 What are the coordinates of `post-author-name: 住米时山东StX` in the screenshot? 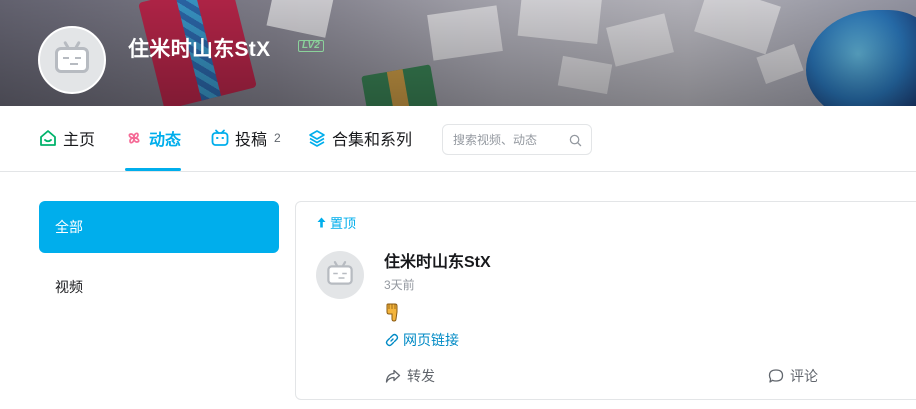 It's located at (437, 260).